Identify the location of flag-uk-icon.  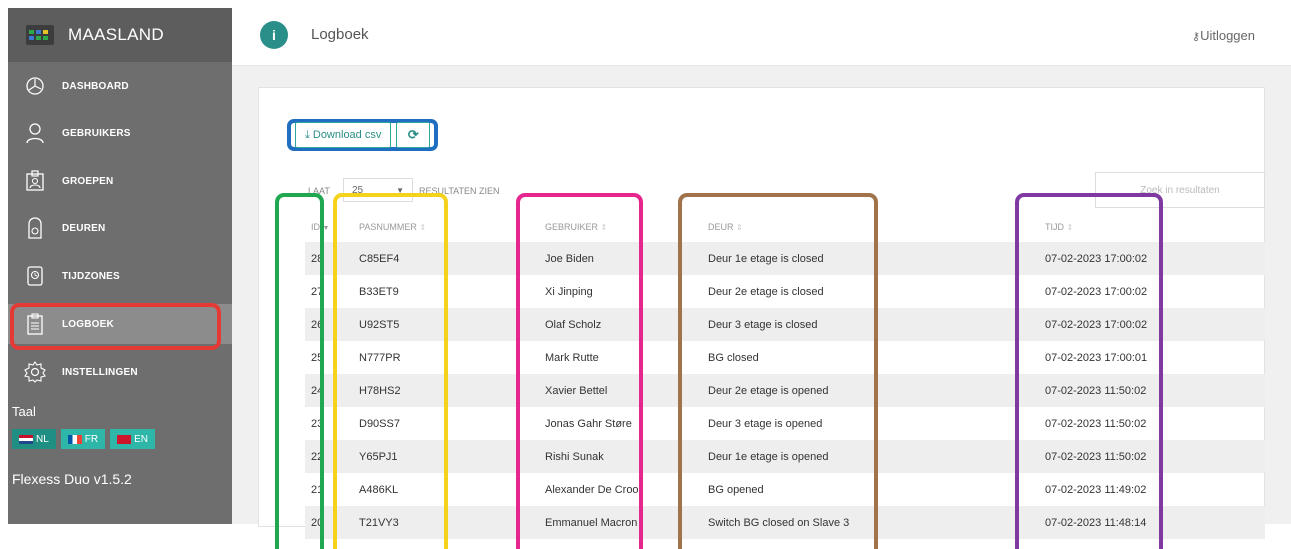
(124, 439).